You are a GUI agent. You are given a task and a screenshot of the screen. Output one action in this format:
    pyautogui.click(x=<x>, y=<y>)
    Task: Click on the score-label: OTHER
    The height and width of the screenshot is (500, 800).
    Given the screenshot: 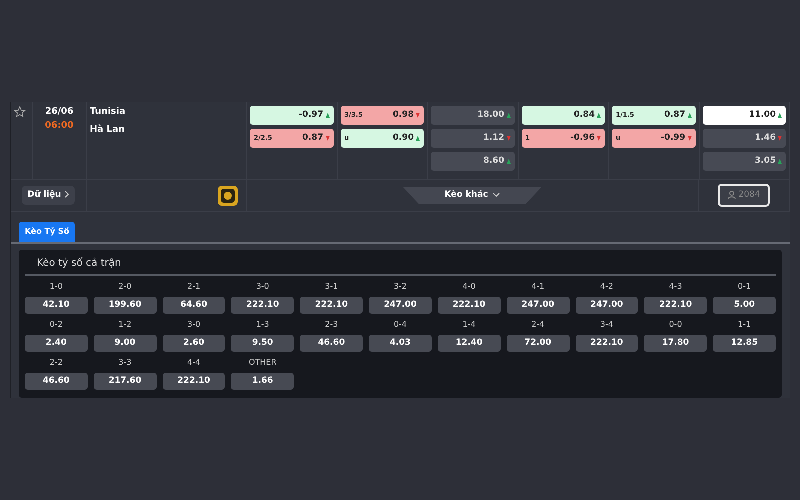 What is the action you would take?
    pyautogui.click(x=263, y=363)
    